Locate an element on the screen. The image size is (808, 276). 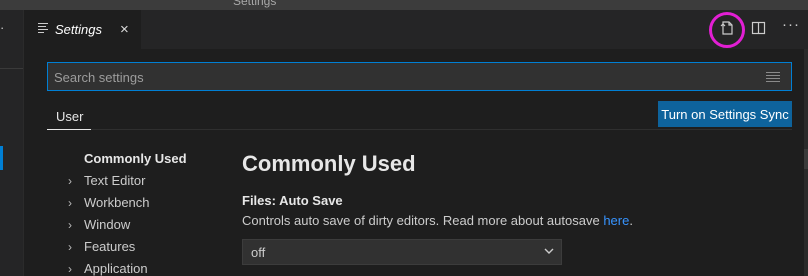
toc-item-label: Window is located at coordinates (107, 224).